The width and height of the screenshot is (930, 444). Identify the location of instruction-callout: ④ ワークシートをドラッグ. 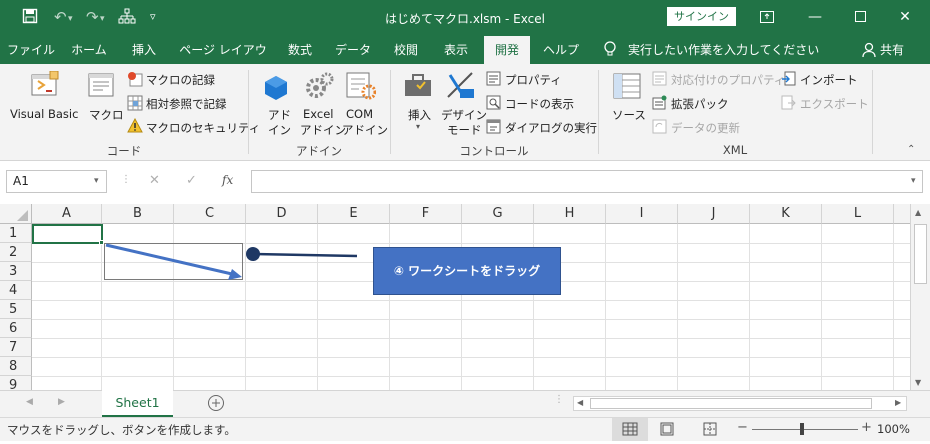
(467, 271).